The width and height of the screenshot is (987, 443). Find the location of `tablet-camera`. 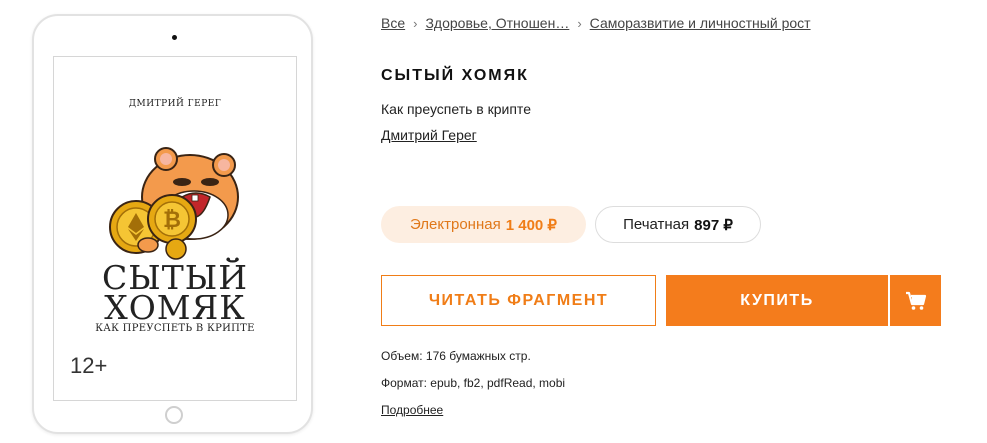

tablet-camera is located at coordinates (174, 37).